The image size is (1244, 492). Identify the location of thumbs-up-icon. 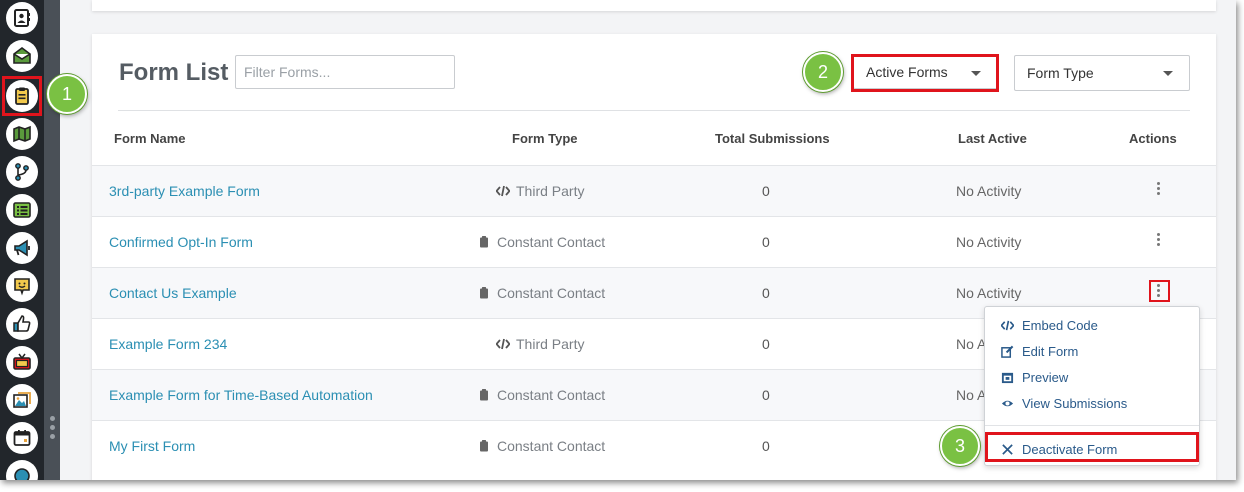
(22, 324).